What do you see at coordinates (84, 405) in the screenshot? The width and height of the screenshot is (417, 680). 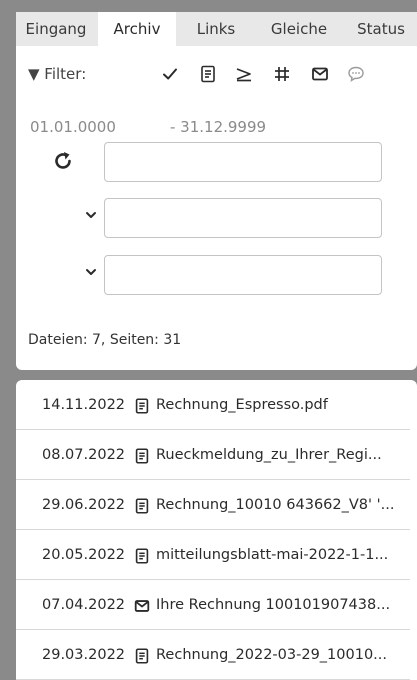 I see `file-date: 14.11.2022` at bounding box center [84, 405].